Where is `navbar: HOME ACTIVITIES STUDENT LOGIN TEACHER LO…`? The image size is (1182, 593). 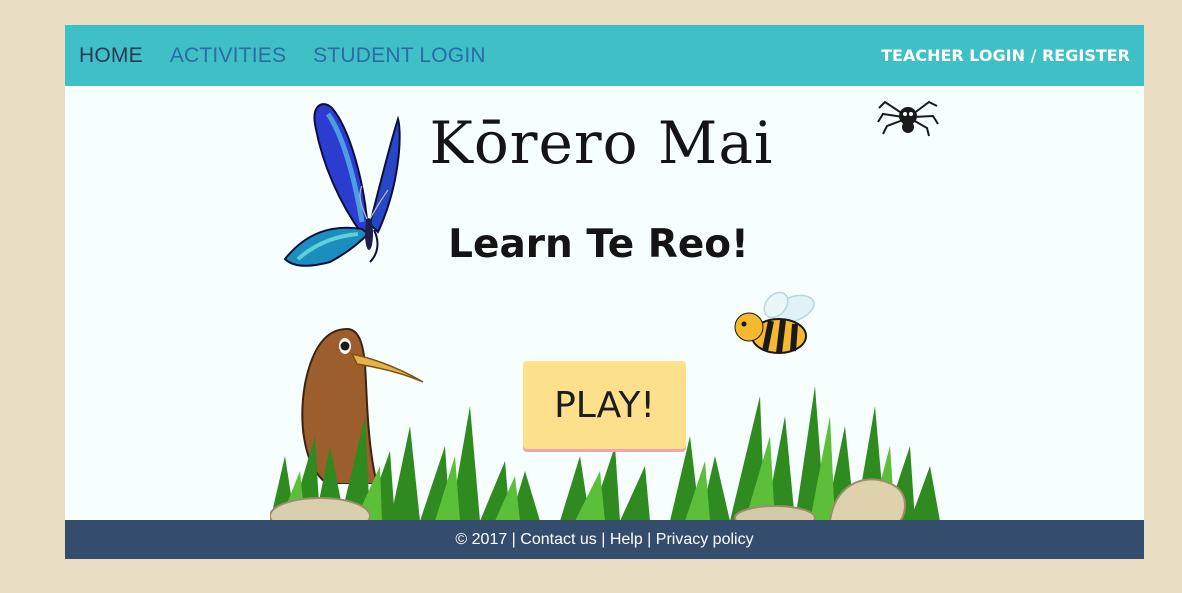 navbar: HOME ACTIVITIES STUDENT LOGIN TEACHER LO… is located at coordinates (604, 55).